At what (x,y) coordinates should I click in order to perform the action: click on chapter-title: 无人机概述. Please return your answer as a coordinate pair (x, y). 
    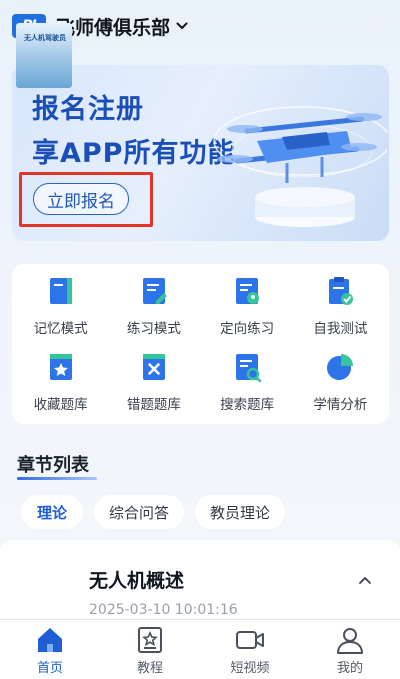
    Looking at the image, I should click on (136, 579).